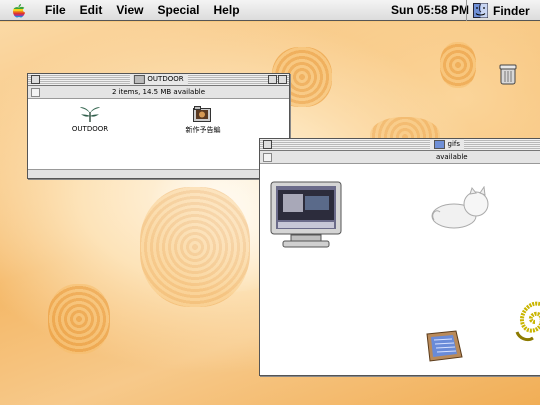  I want to click on application-menu: Finder, so click(498, 10).